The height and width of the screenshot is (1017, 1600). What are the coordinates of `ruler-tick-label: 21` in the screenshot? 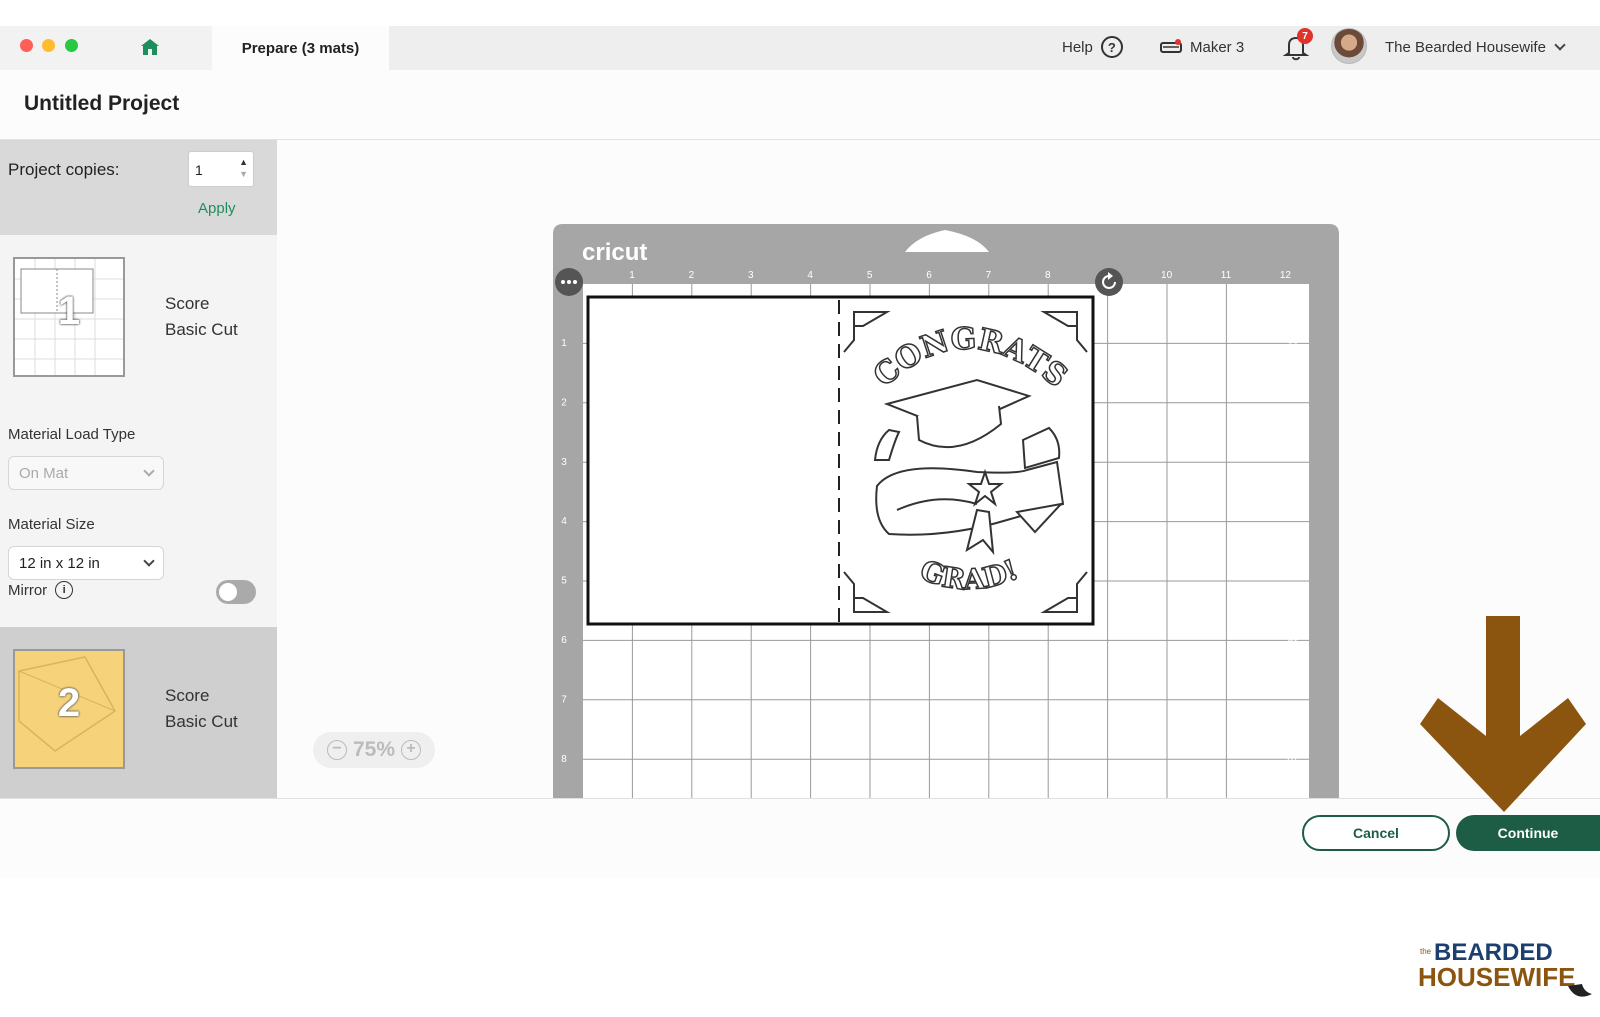 It's located at (1293, 502).